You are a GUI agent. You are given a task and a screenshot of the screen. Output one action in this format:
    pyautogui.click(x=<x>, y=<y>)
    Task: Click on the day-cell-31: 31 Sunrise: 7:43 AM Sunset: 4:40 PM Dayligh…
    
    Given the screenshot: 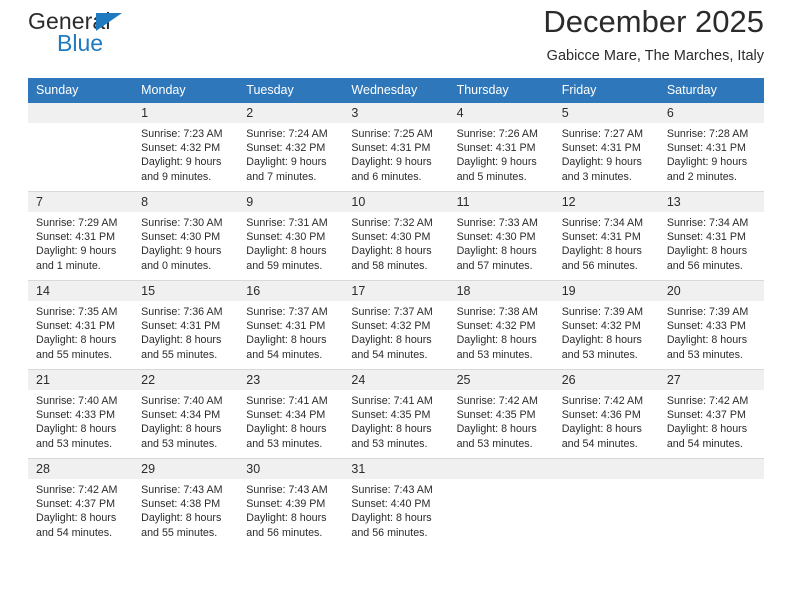 What is the action you would take?
    pyautogui.click(x=396, y=502)
    